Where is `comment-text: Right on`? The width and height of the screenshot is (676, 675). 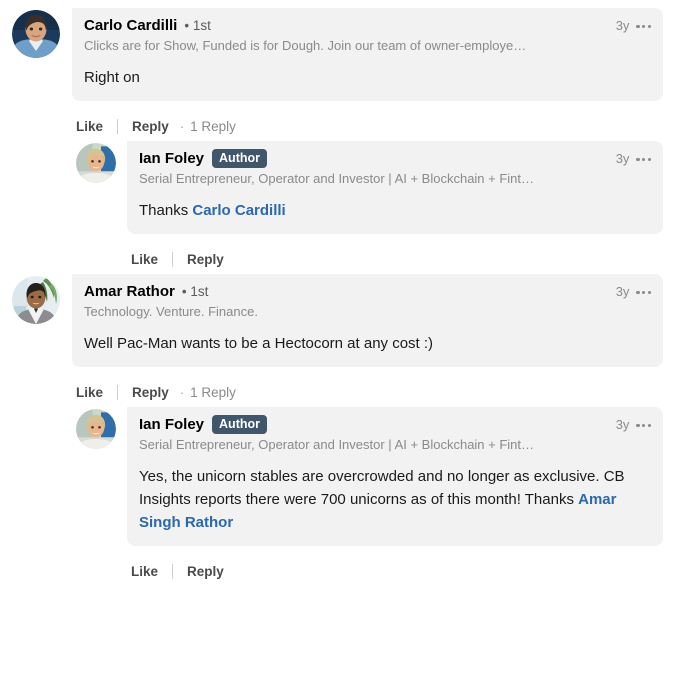
comment-text: Right on is located at coordinates (367, 77).